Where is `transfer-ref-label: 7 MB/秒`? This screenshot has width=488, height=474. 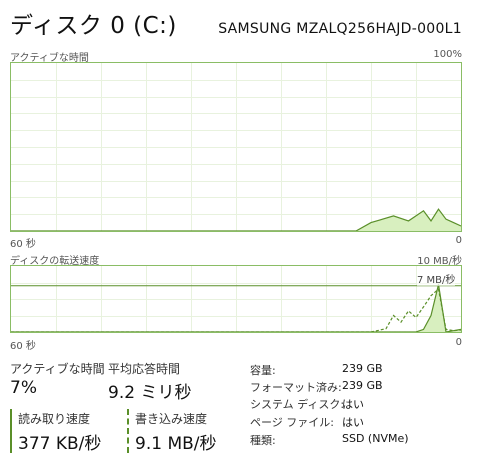 transfer-ref-label: 7 MB/秒 is located at coordinates (436, 278).